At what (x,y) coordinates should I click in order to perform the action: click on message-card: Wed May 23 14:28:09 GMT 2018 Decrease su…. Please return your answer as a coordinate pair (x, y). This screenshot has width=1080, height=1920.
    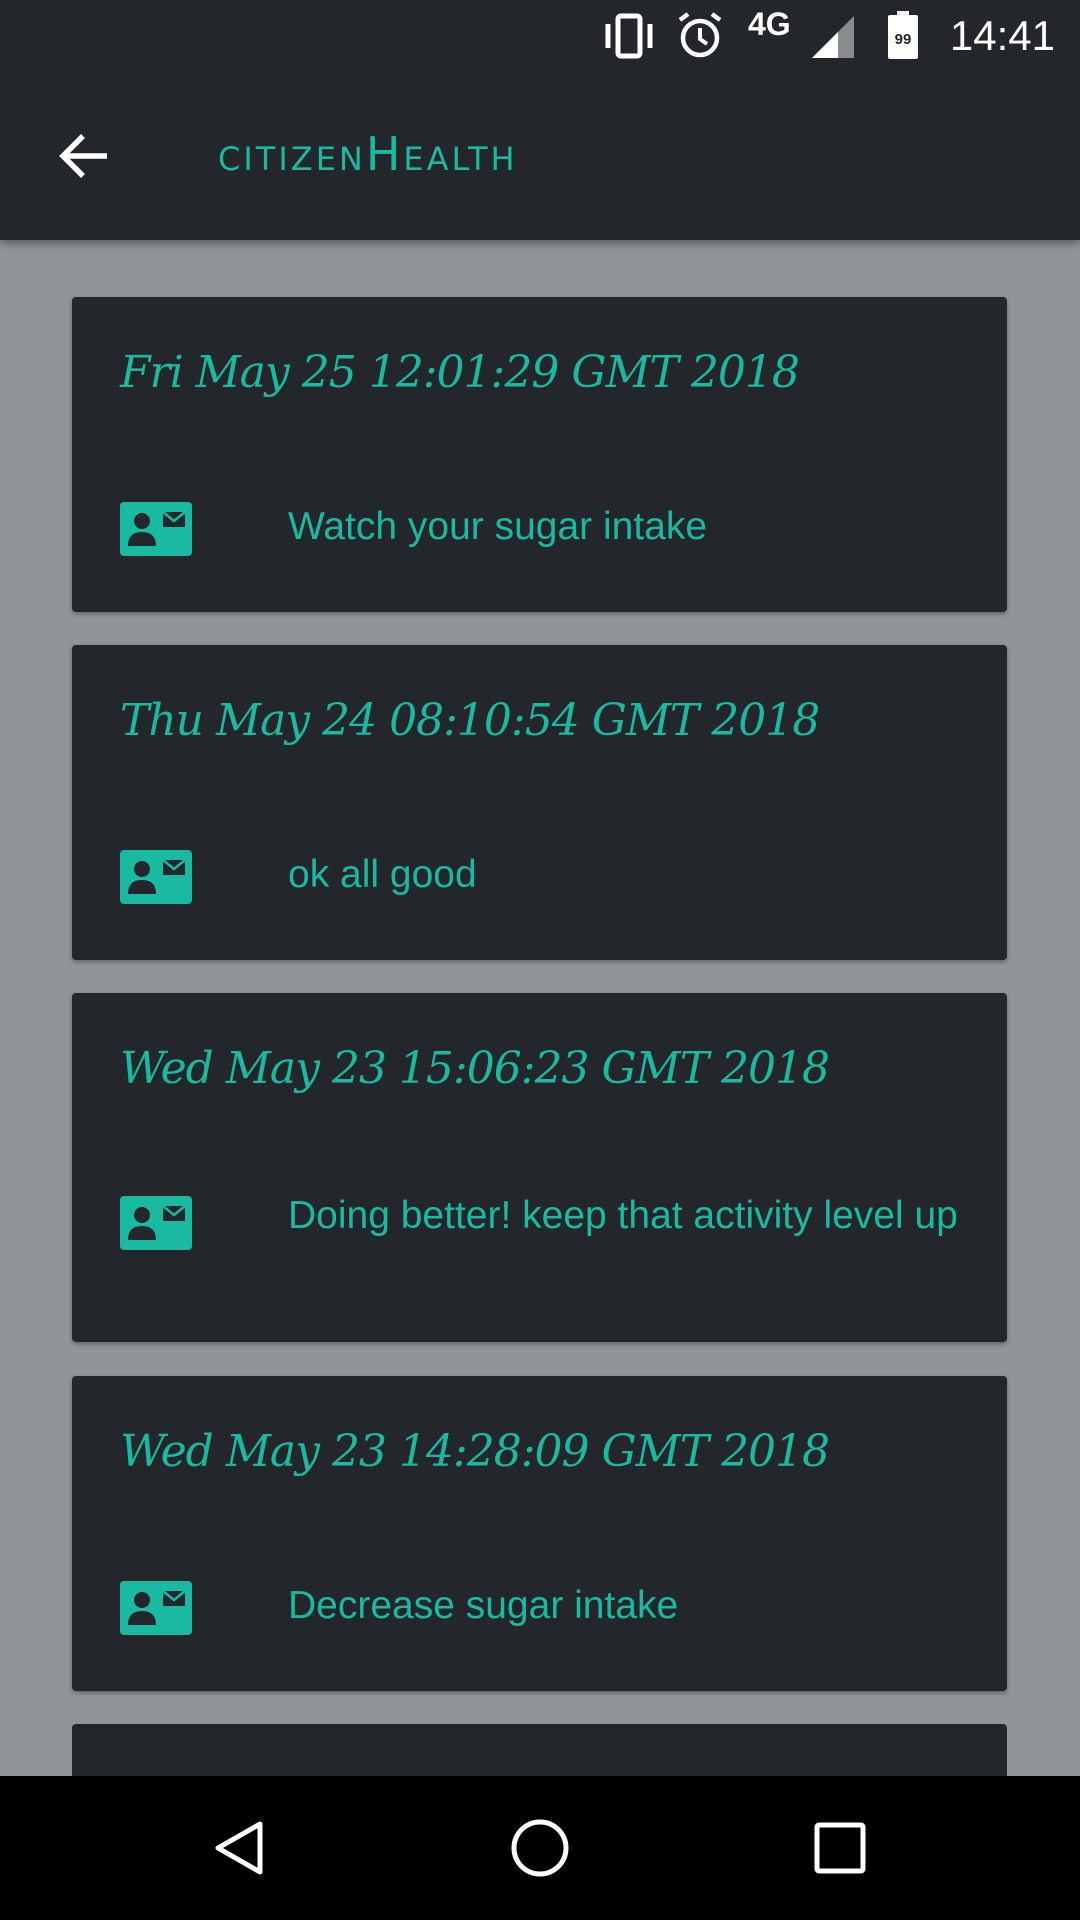
    Looking at the image, I should click on (539, 1533).